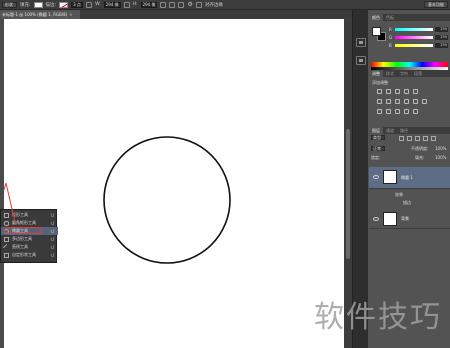  What do you see at coordinates (388, 91) in the screenshot?
I see `levels-icon` at bounding box center [388, 91].